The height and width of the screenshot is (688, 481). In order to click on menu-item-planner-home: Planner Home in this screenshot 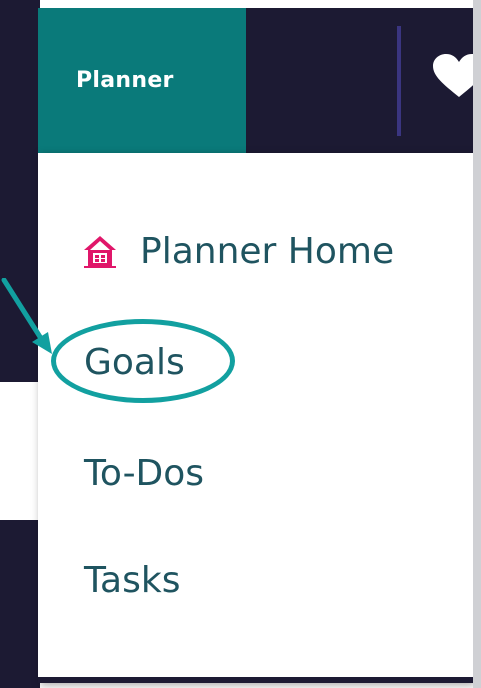, I will do `click(238, 251)`.